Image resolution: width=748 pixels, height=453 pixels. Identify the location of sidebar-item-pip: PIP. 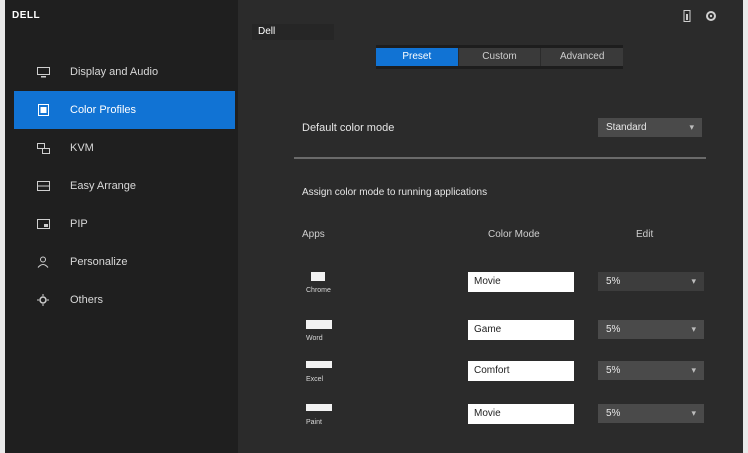
(124, 224).